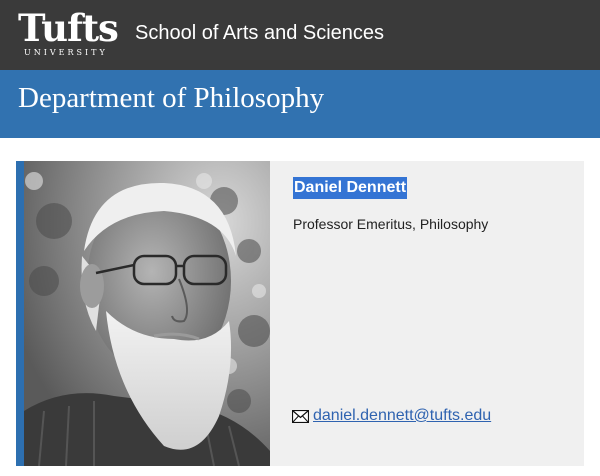 This screenshot has width=600, height=476. I want to click on tufts-logo: Tufts UNIVERSITY, so click(68, 35).